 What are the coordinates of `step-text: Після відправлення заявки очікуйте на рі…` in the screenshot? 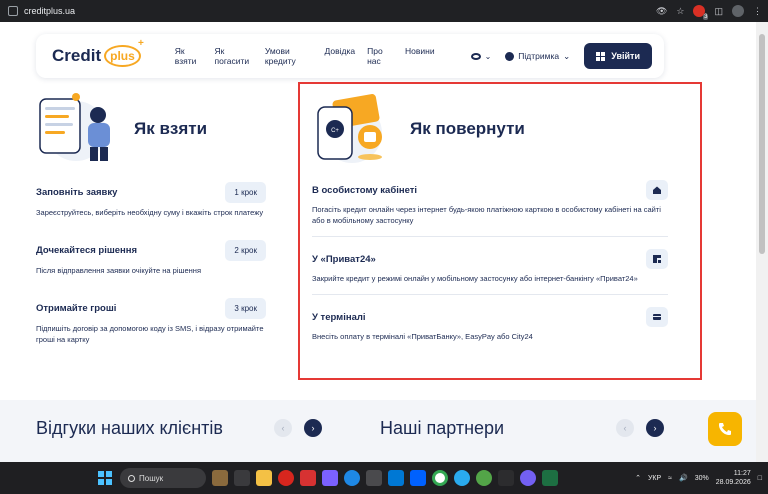 It's located at (119, 270).